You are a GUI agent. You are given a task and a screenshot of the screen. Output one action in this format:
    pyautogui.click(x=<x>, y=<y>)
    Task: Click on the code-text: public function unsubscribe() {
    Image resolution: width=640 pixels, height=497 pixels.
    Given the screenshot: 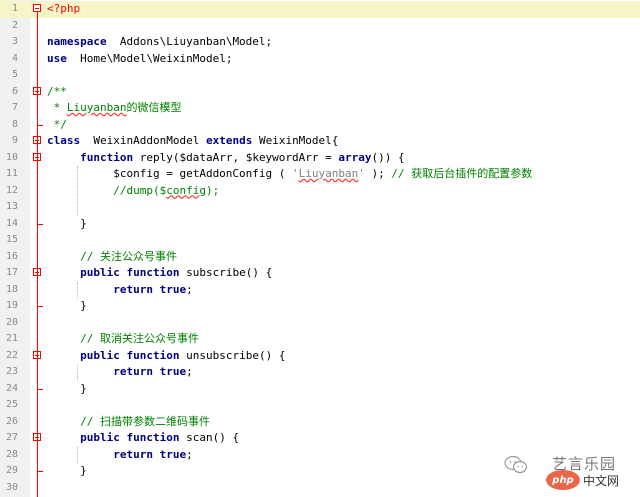 What is the action you would take?
    pyautogui.click(x=166, y=356)
    